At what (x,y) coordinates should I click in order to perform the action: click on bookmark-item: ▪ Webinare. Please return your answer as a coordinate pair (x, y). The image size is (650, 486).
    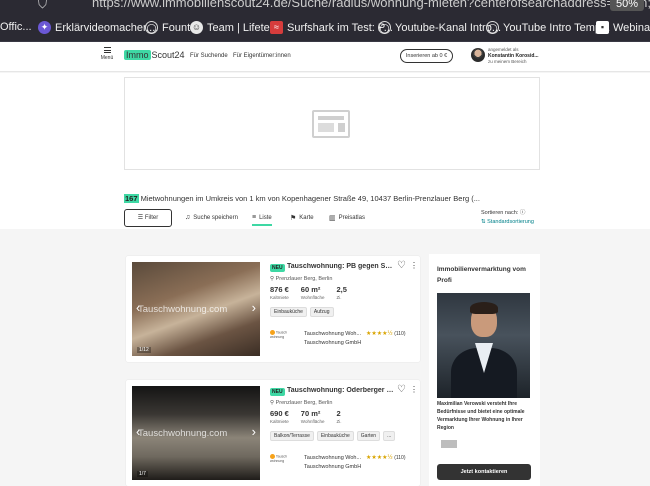
    Looking at the image, I should click on (623, 27).